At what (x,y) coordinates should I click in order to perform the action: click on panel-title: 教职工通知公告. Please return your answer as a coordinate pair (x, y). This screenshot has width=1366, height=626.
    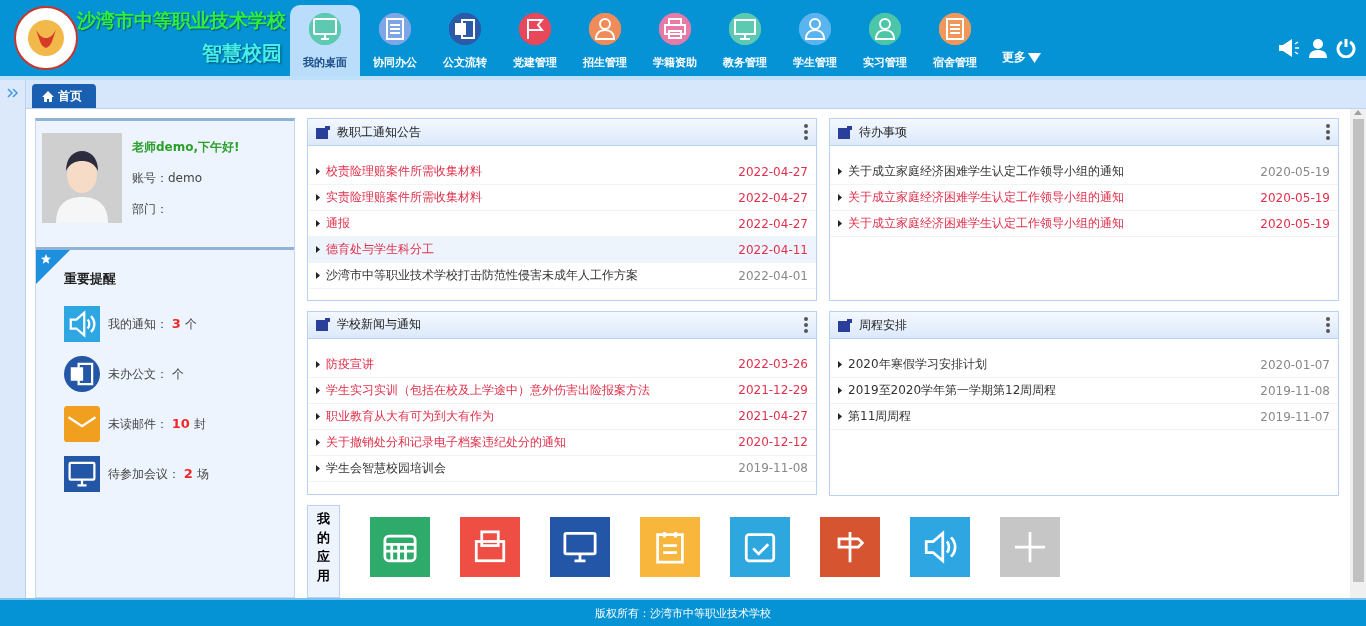
    Looking at the image, I should click on (379, 132).